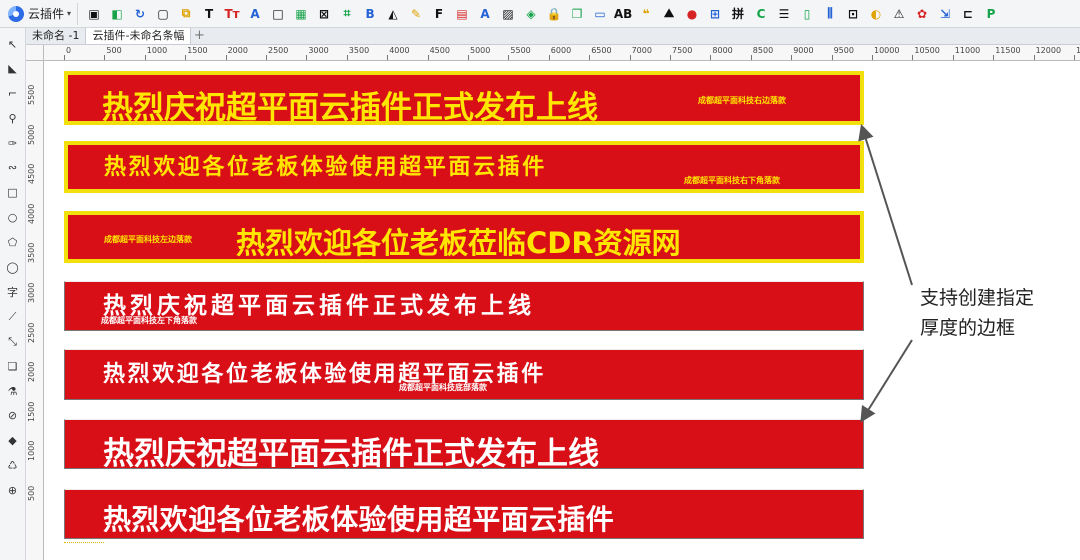 The image size is (1080, 560). Describe the element at coordinates (163, 14) in the screenshot. I see `frame-icon: ▢` at that location.